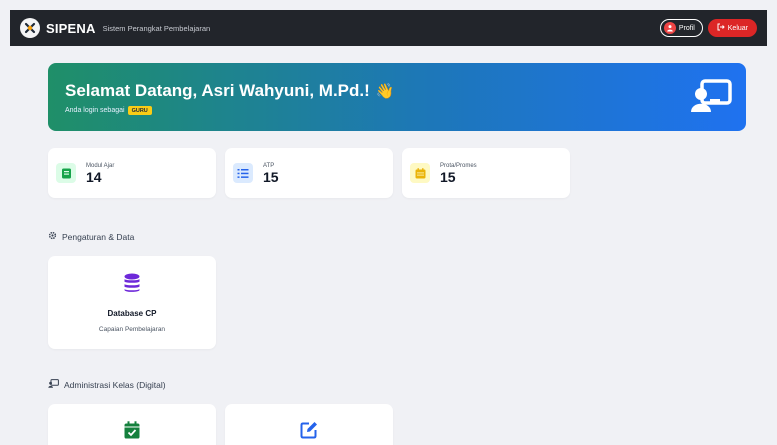 The height and width of the screenshot is (445, 777). Describe the element at coordinates (52, 236) in the screenshot. I see `gear-icon` at that location.